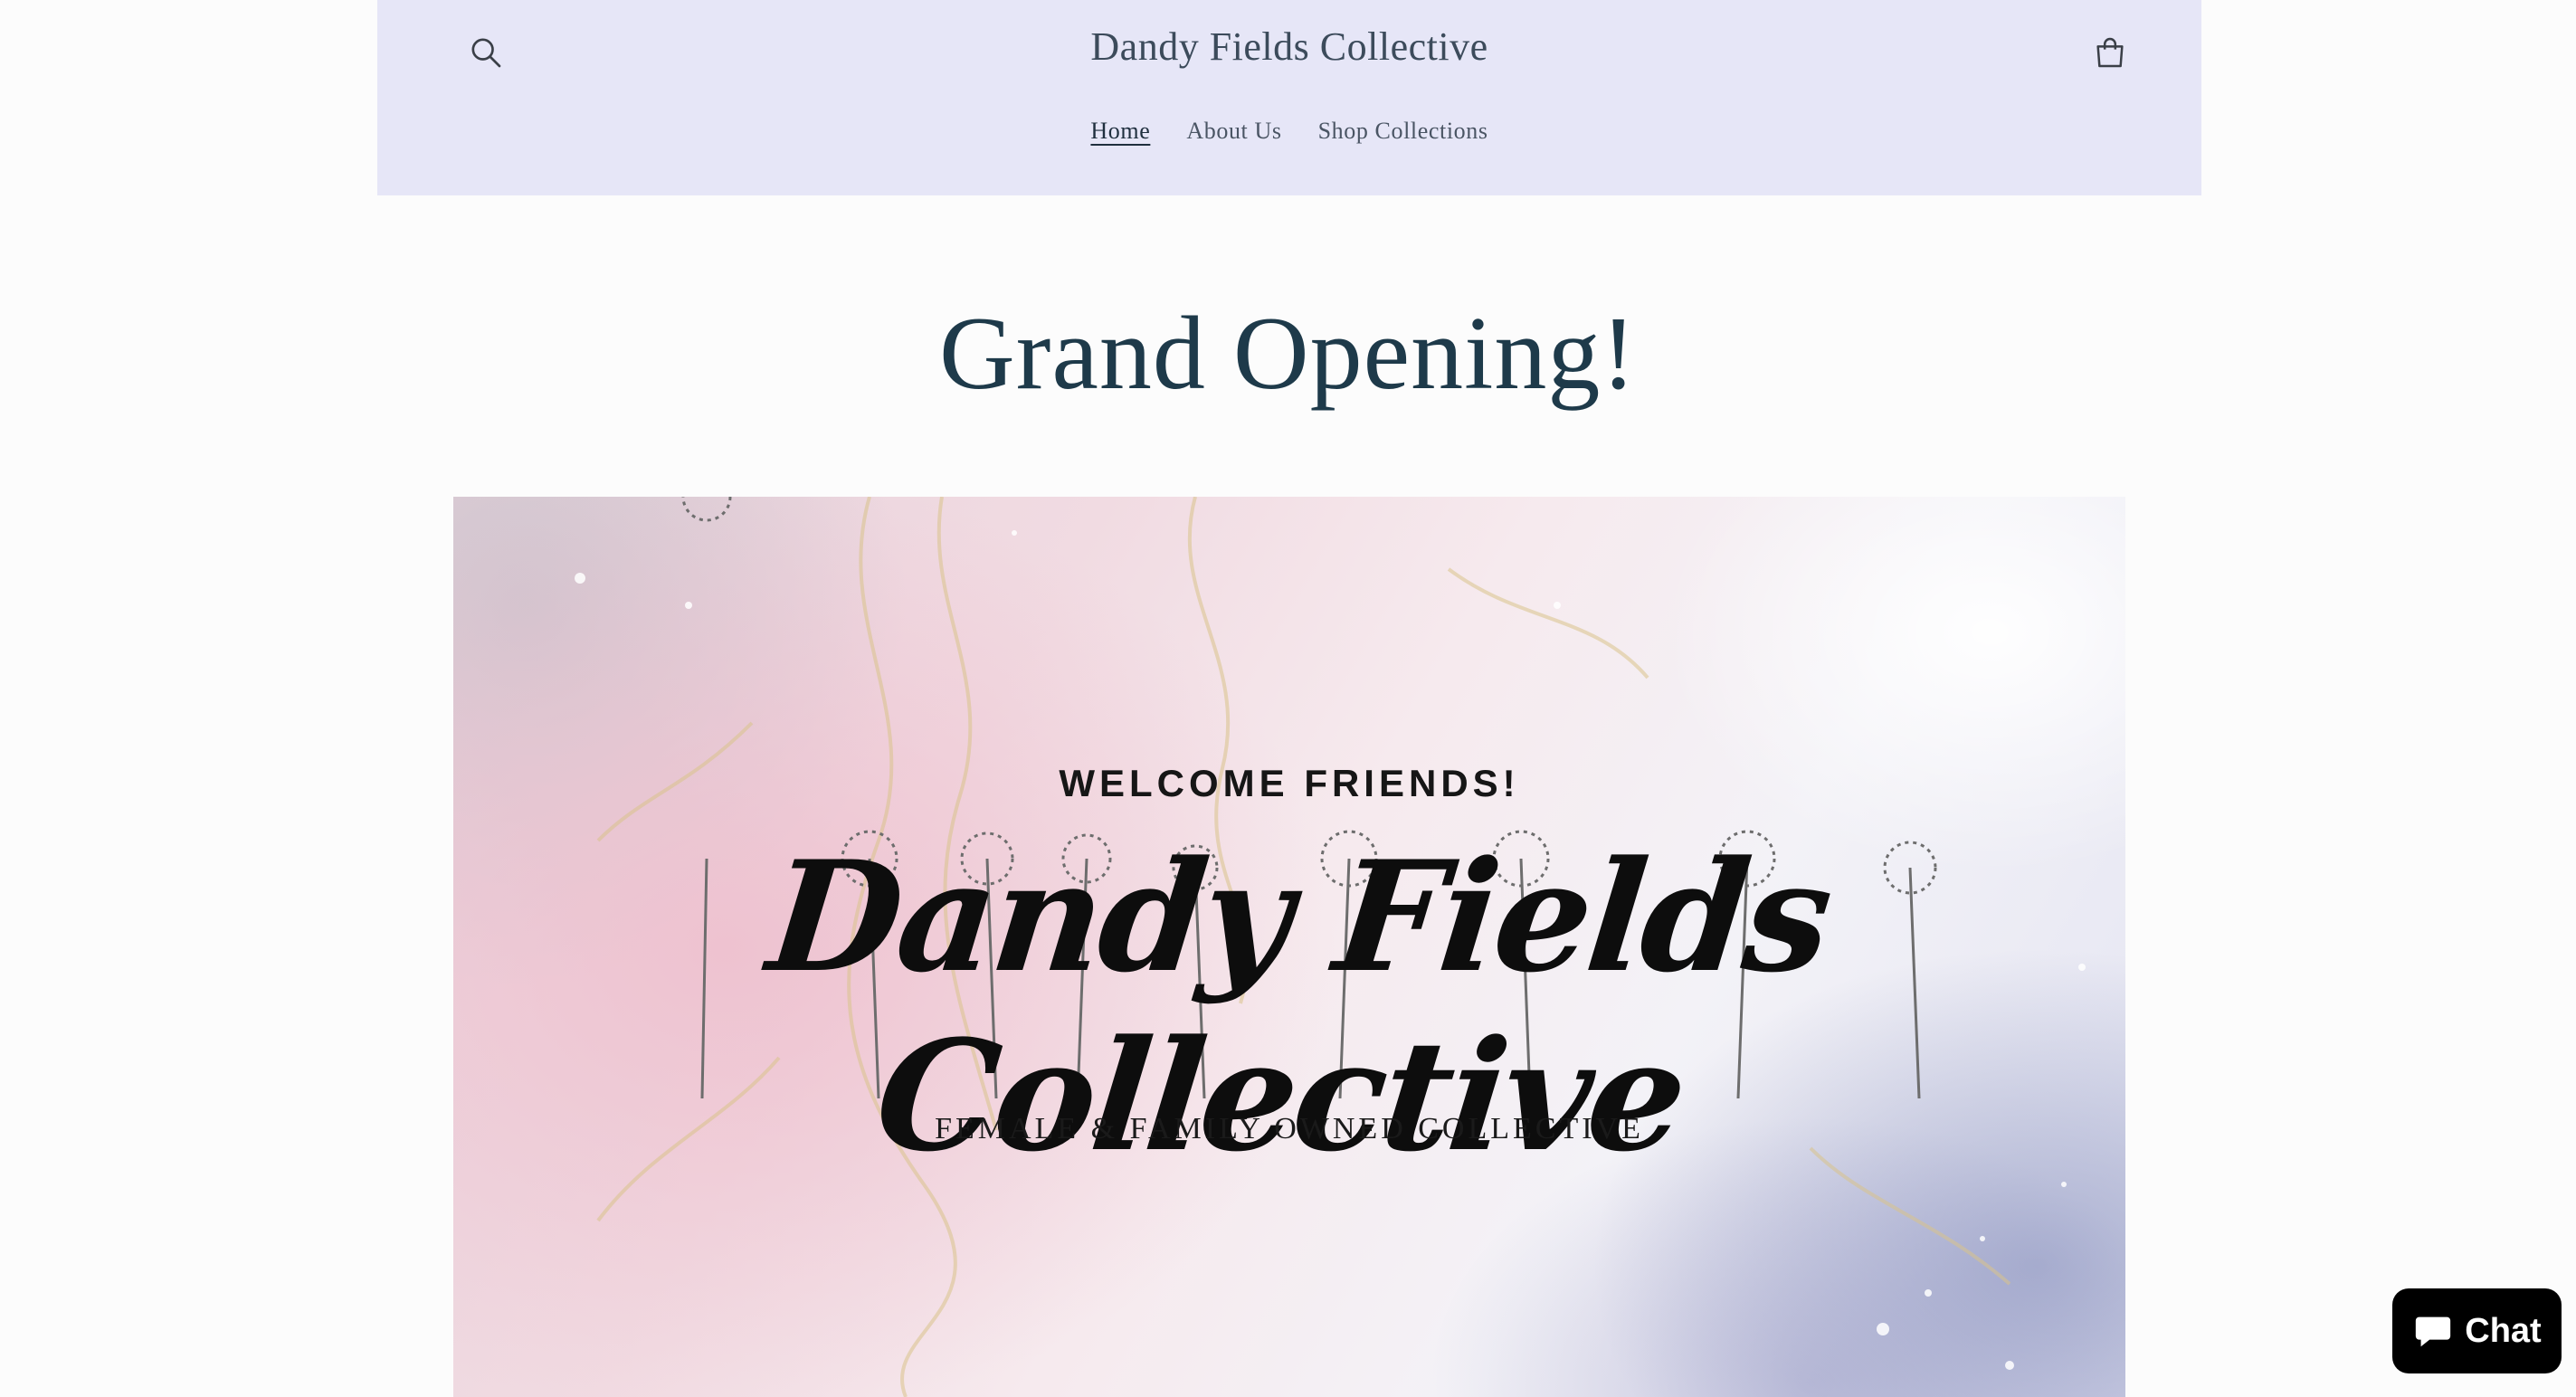 The image size is (2576, 1397). What do you see at coordinates (1403, 131) in the screenshot?
I see `nav-item-shop-collections: Shop Collections` at bounding box center [1403, 131].